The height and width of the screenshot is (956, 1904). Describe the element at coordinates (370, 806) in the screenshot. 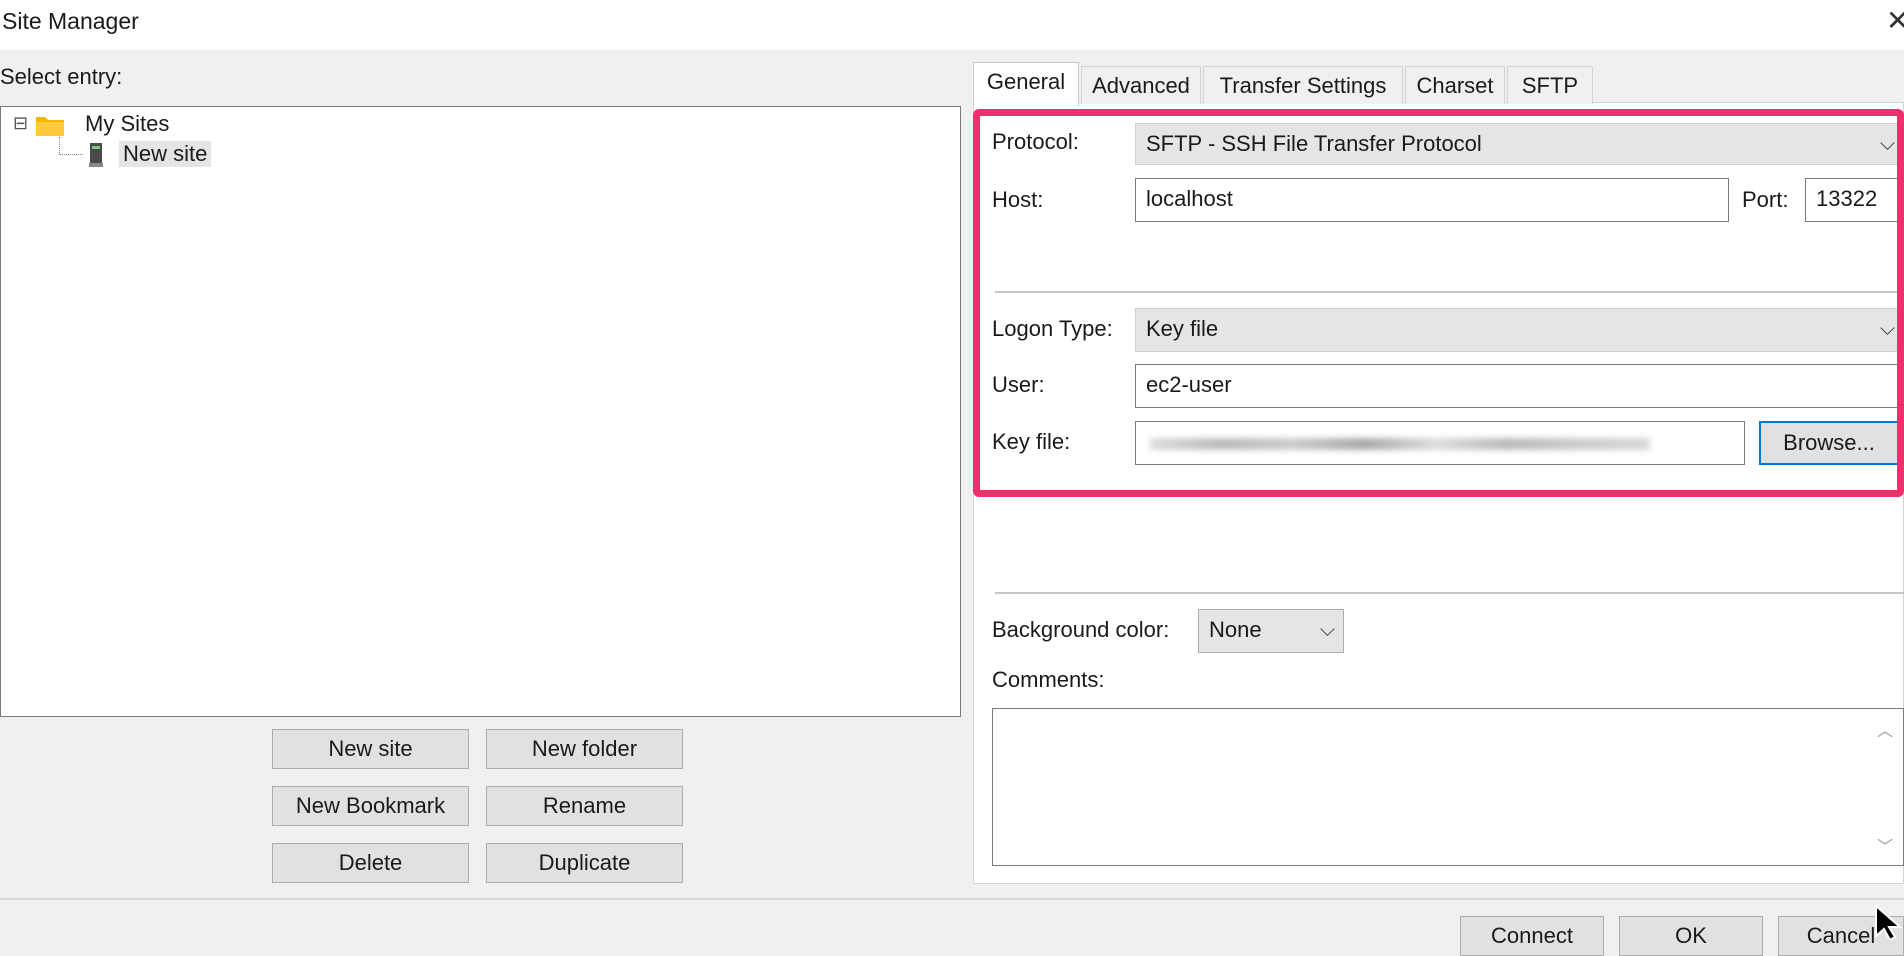

I see `new-bookmark-button: New Bookmark` at that location.